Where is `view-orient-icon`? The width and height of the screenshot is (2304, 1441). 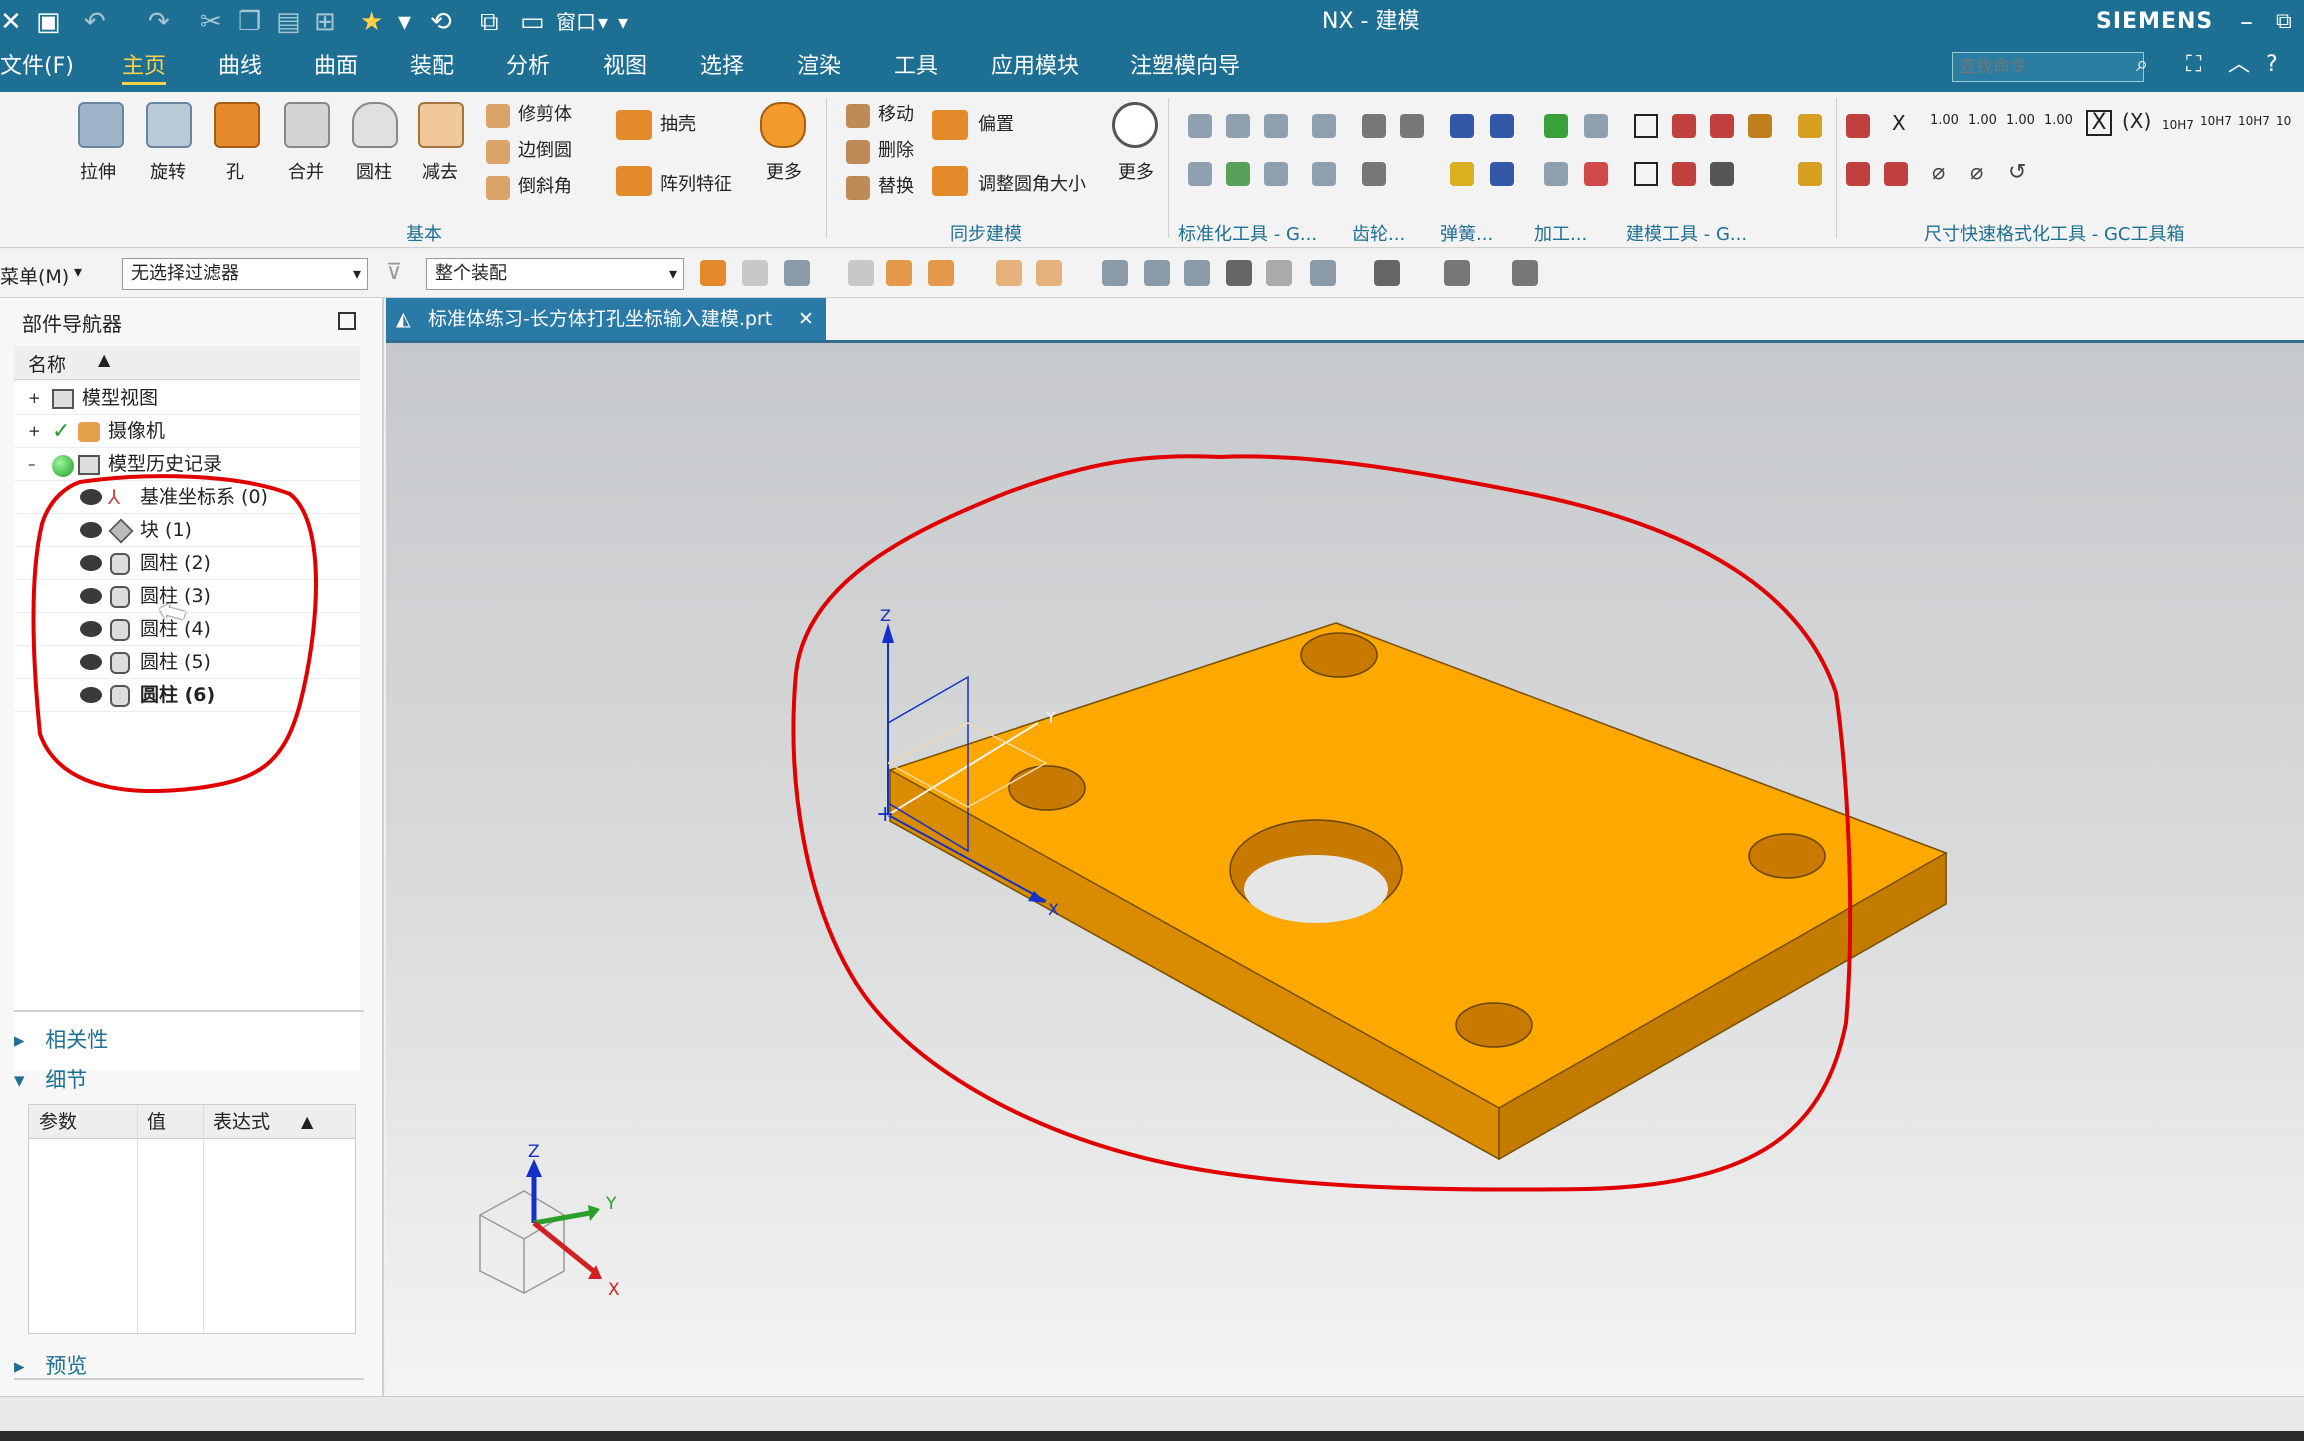
view-orient-icon is located at coordinates (1323, 273).